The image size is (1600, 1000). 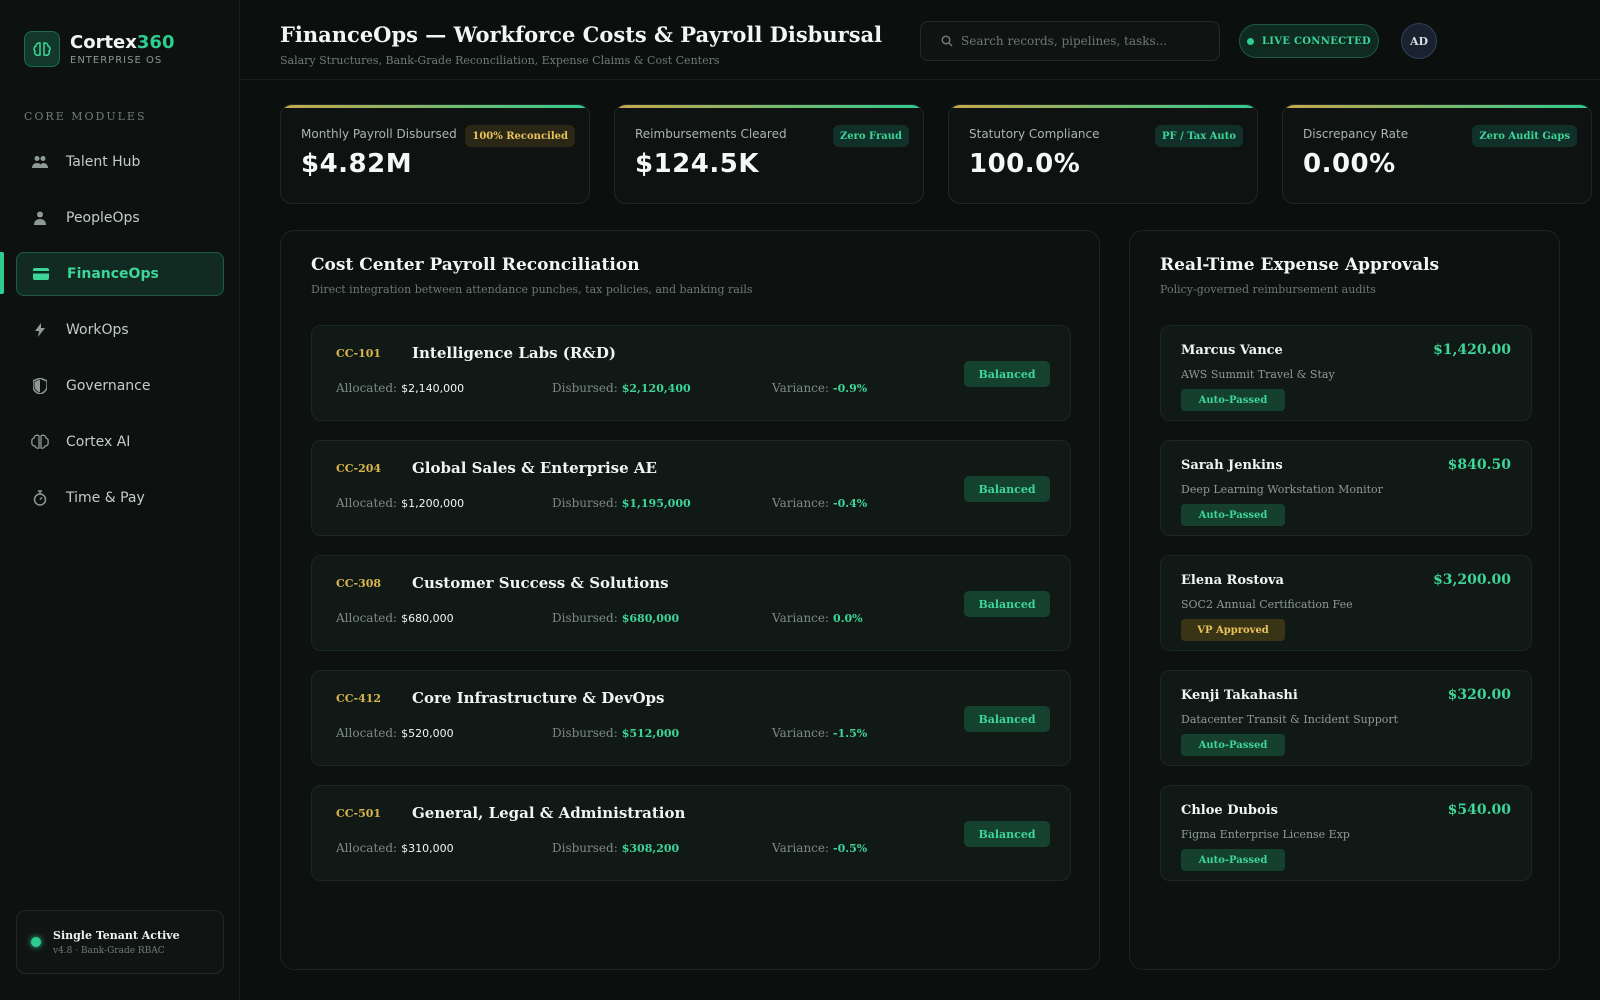 I want to click on live-dot, so click(x=1250, y=41).